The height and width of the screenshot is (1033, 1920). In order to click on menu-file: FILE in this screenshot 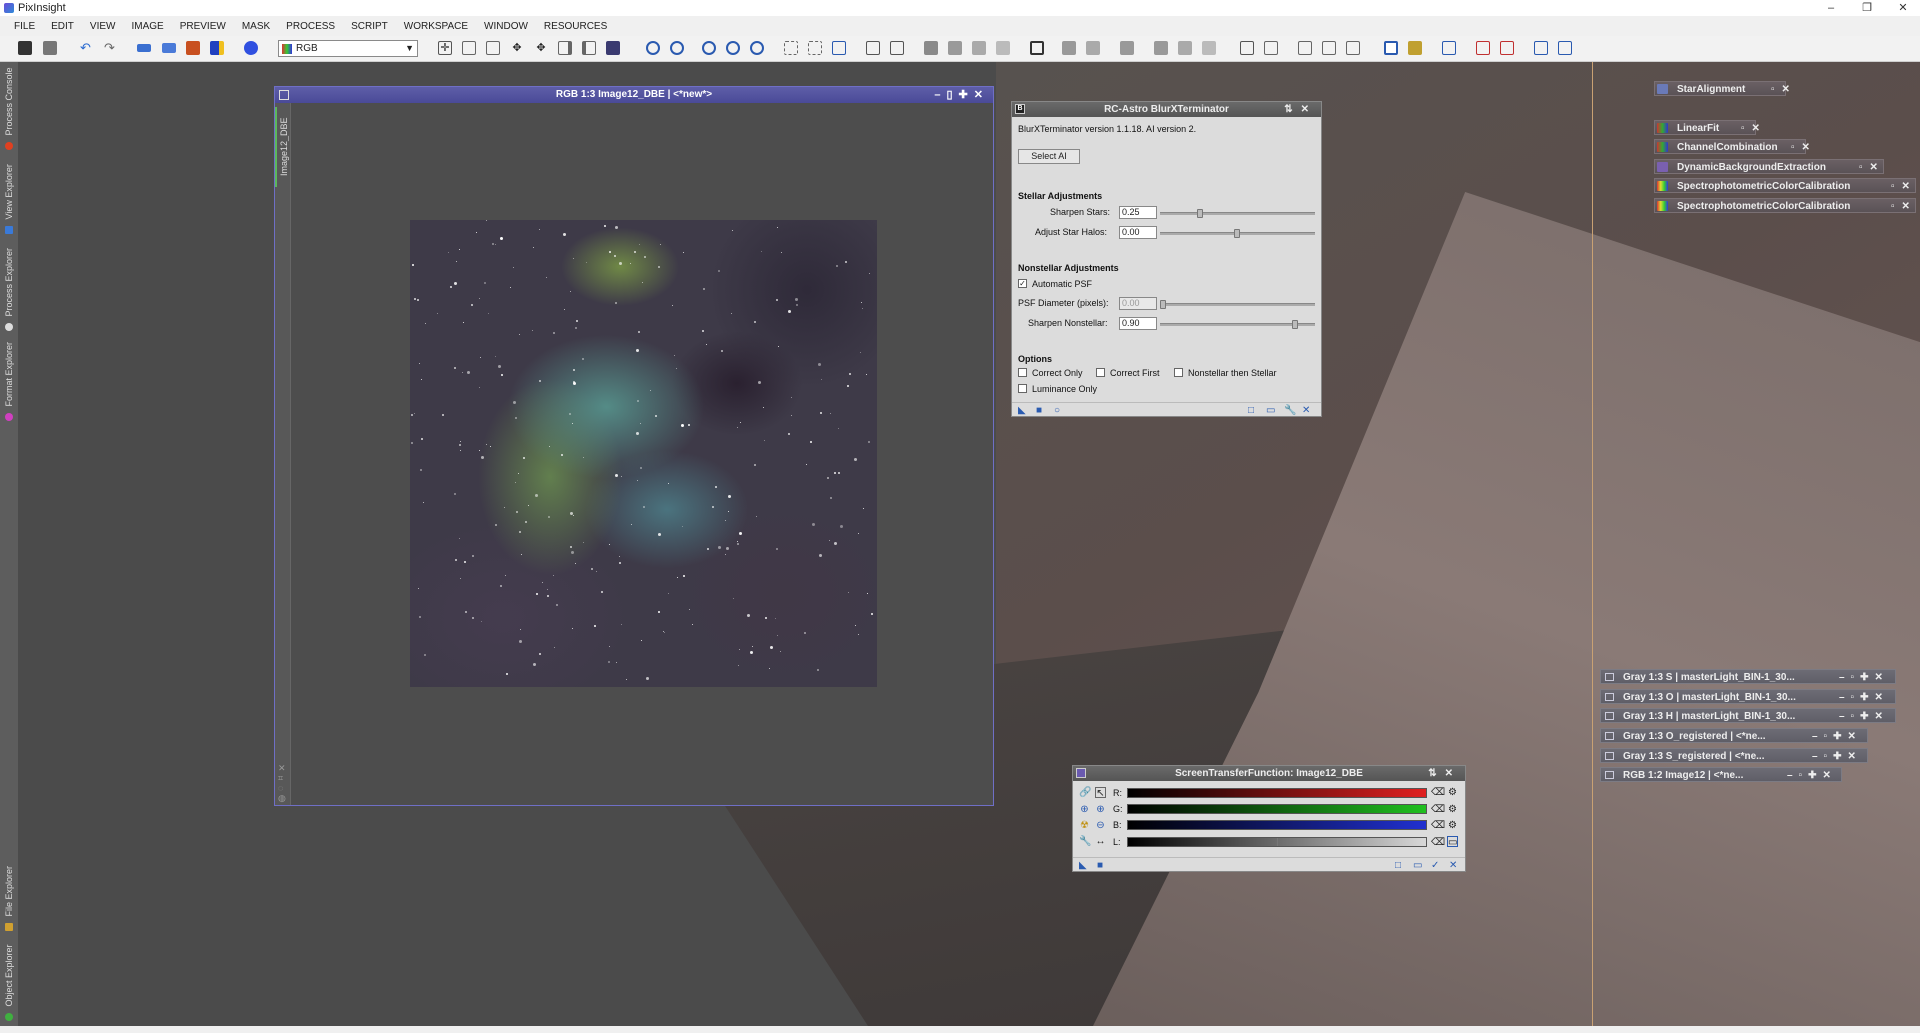, I will do `click(24, 26)`.